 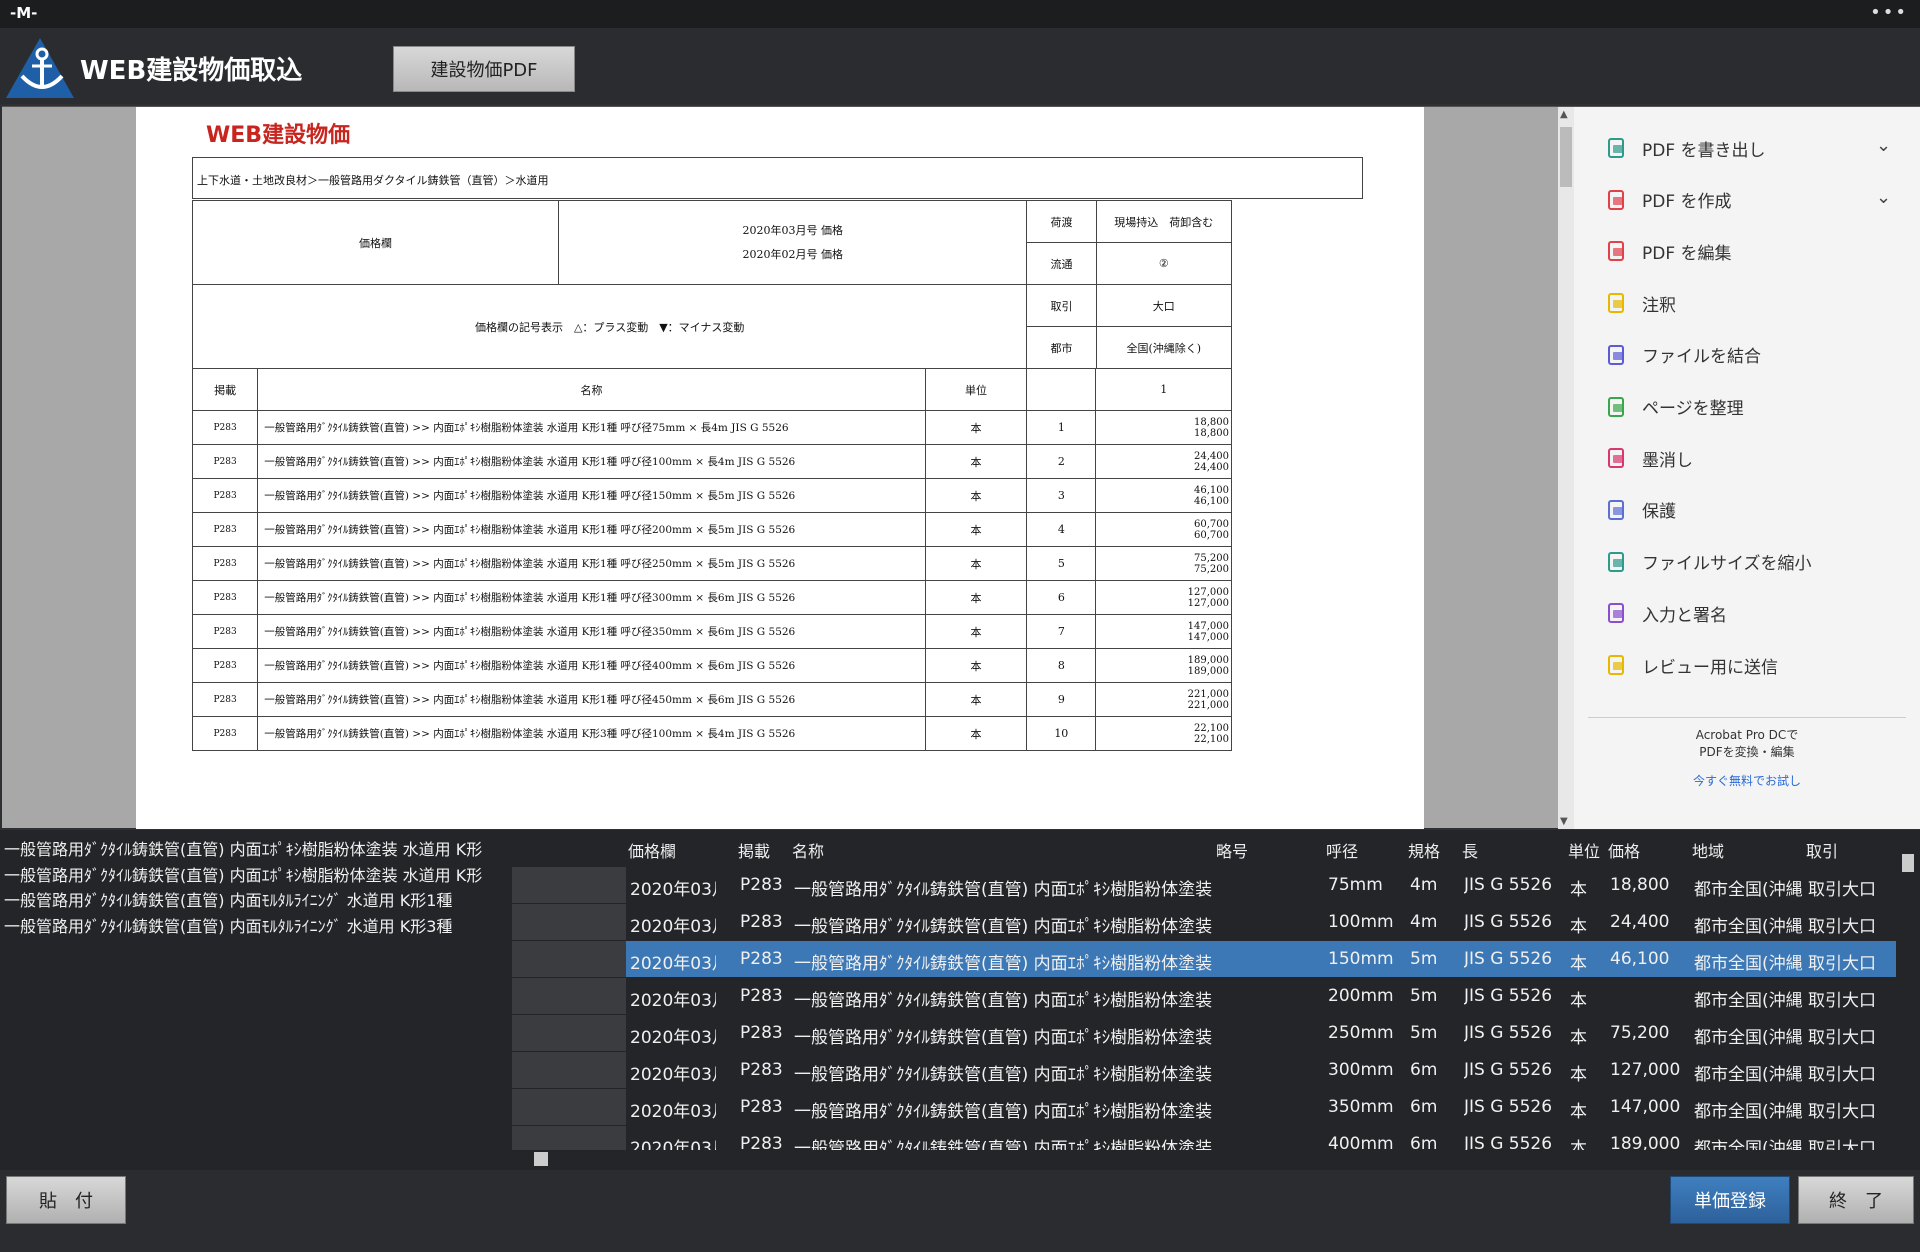 What do you see at coordinates (1564, 114) in the screenshot?
I see `scroll-up-icon: ▲` at bounding box center [1564, 114].